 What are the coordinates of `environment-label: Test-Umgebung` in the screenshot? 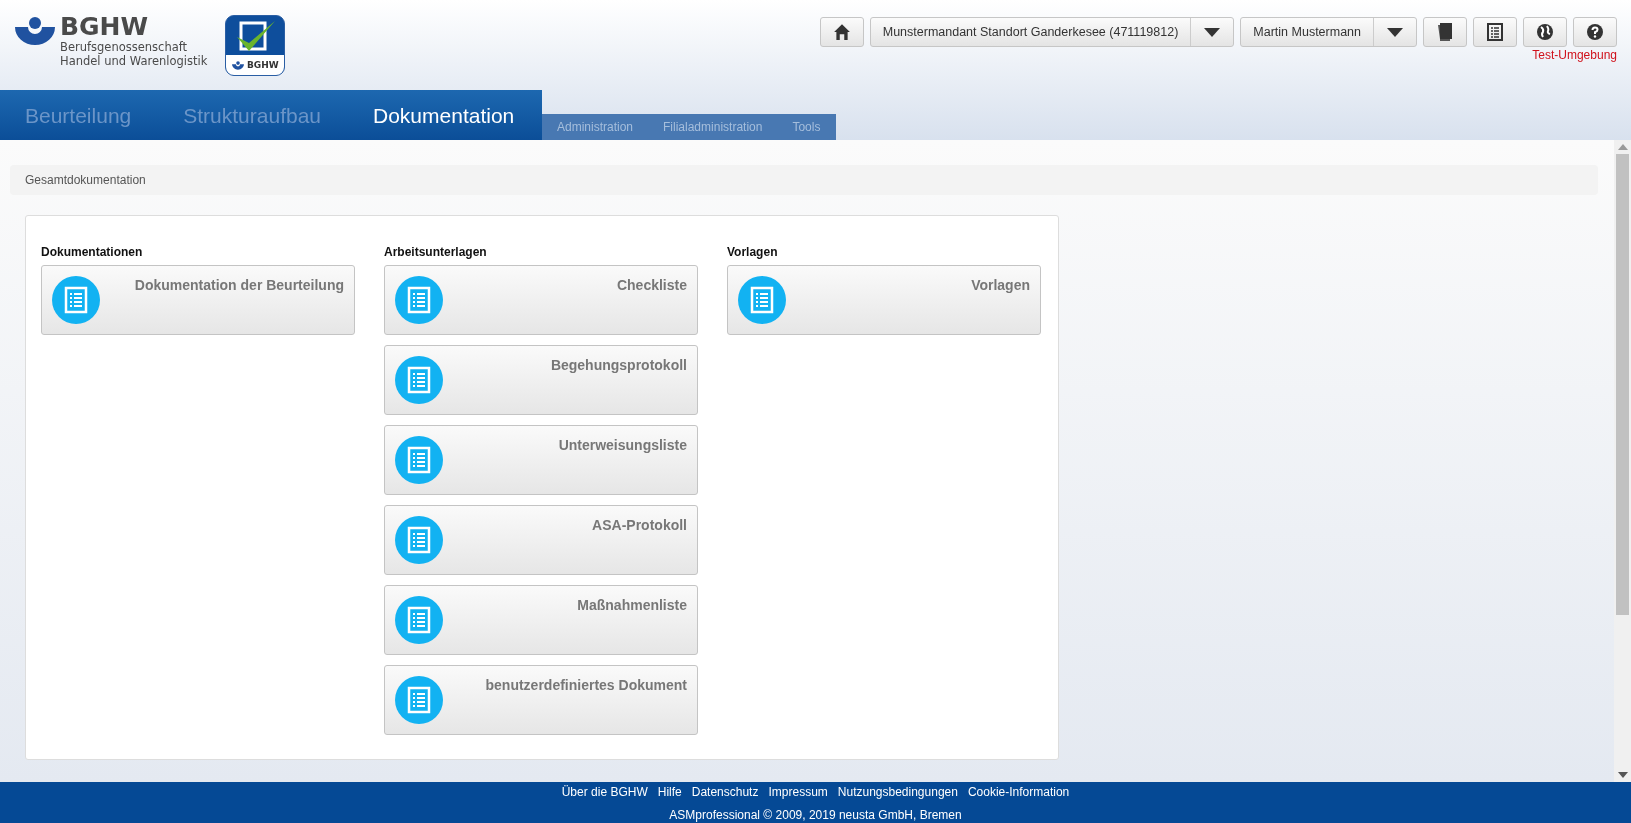 It's located at (1574, 55).